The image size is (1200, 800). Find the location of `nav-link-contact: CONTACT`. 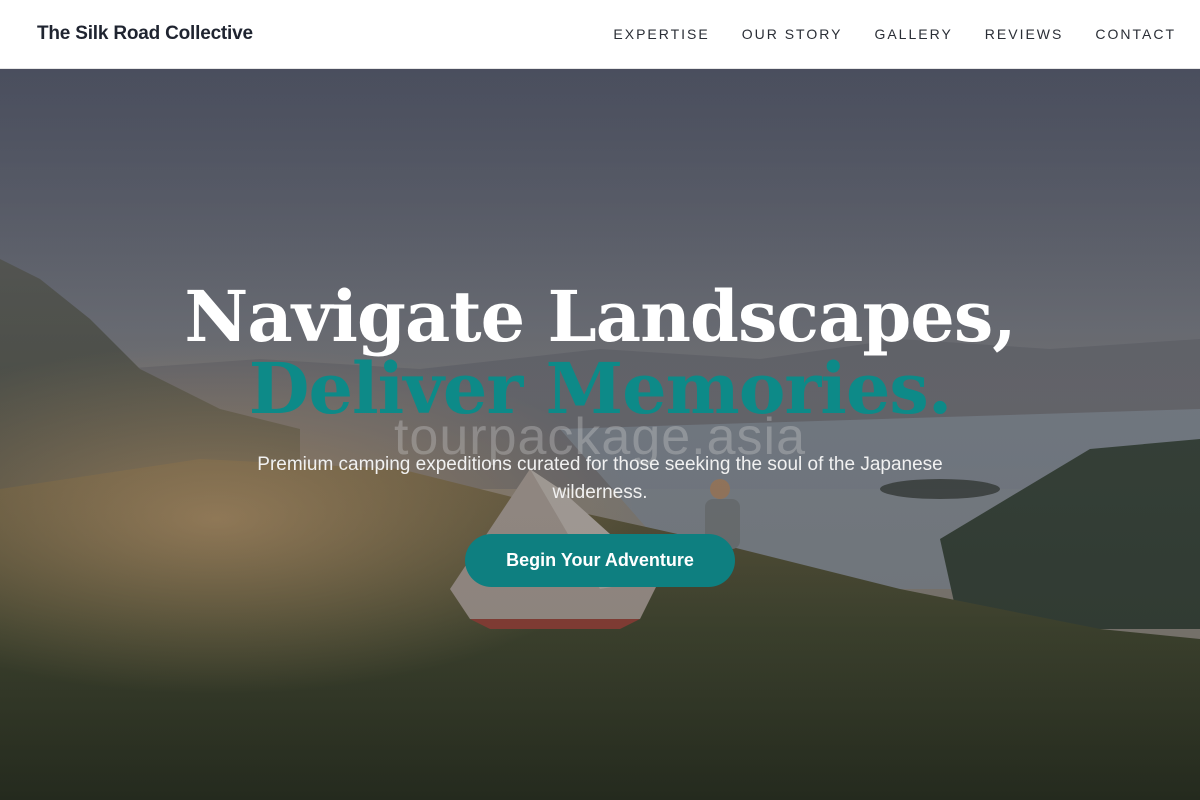

nav-link-contact: CONTACT is located at coordinates (1135, 34).